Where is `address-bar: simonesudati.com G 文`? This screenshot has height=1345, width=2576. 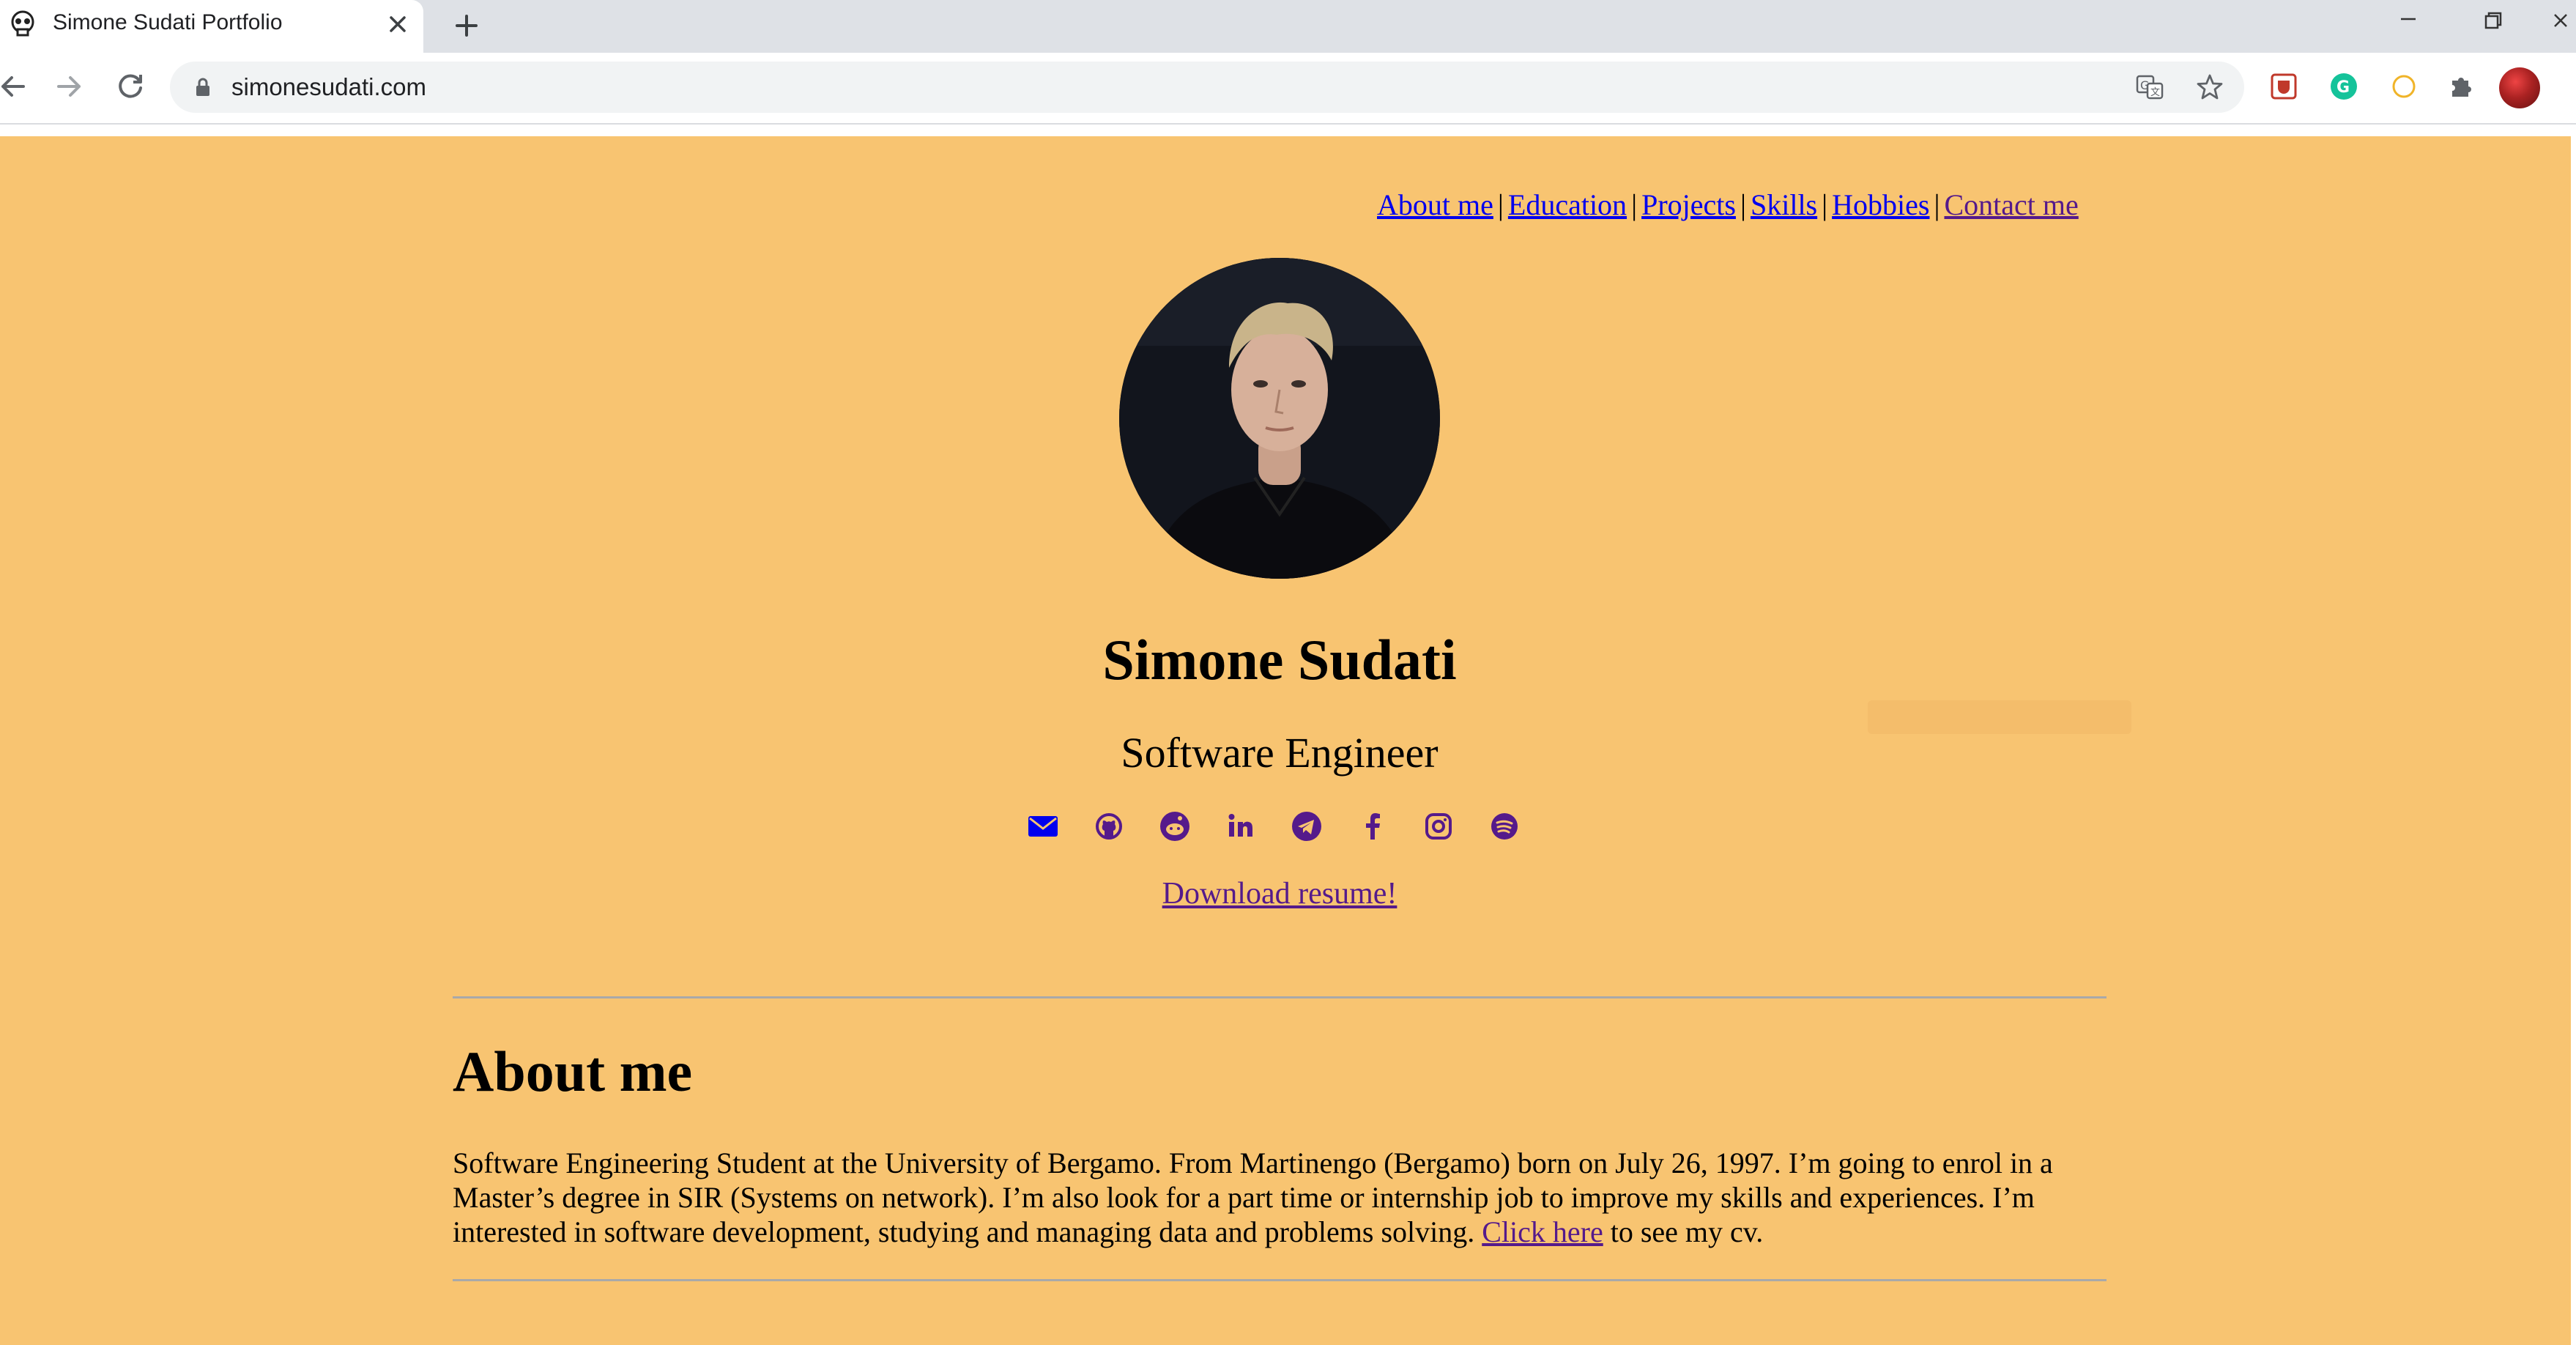 address-bar: simonesudati.com G 文 is located at coordinates (1207, 87).